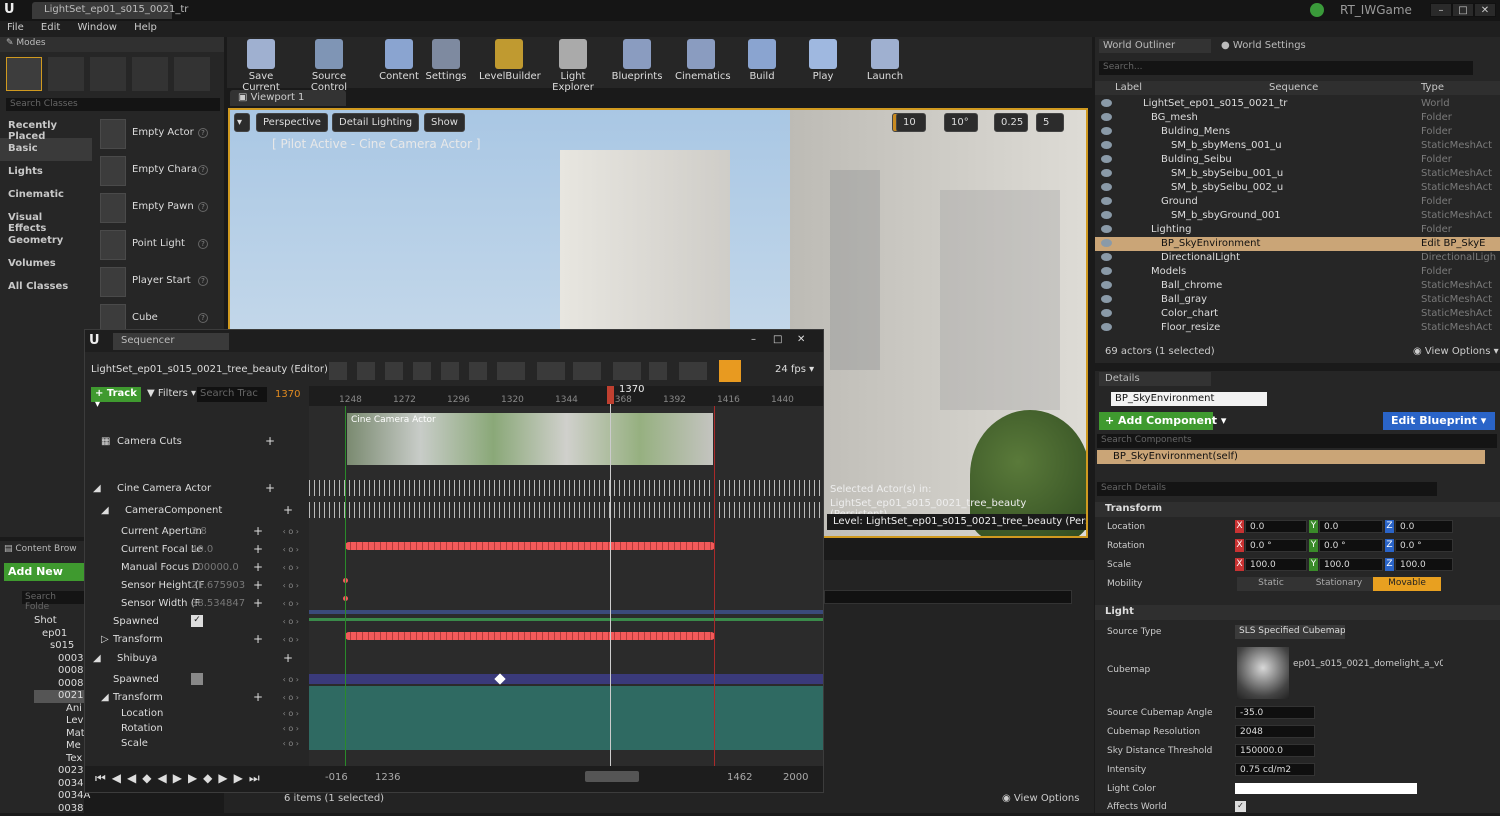 This screenshot has width=1500, height=816. What do you see at coordinates (199, 531) in the screenshot?
I see `track-value: 2.8` at bounding box center [199, 531].